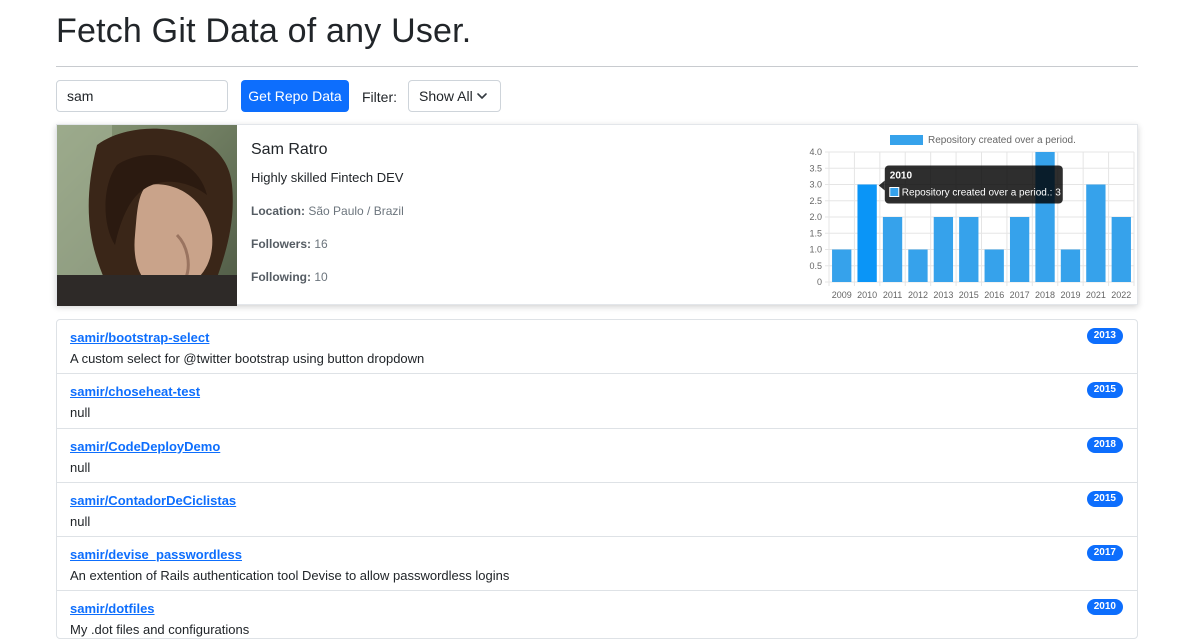 This screenshot has width=1200, height=639. Describe the element at coordinates (597, 456) in the screenshot. I see `repo-list-item: samir/CodeDeployDemo null 2018` at that location.